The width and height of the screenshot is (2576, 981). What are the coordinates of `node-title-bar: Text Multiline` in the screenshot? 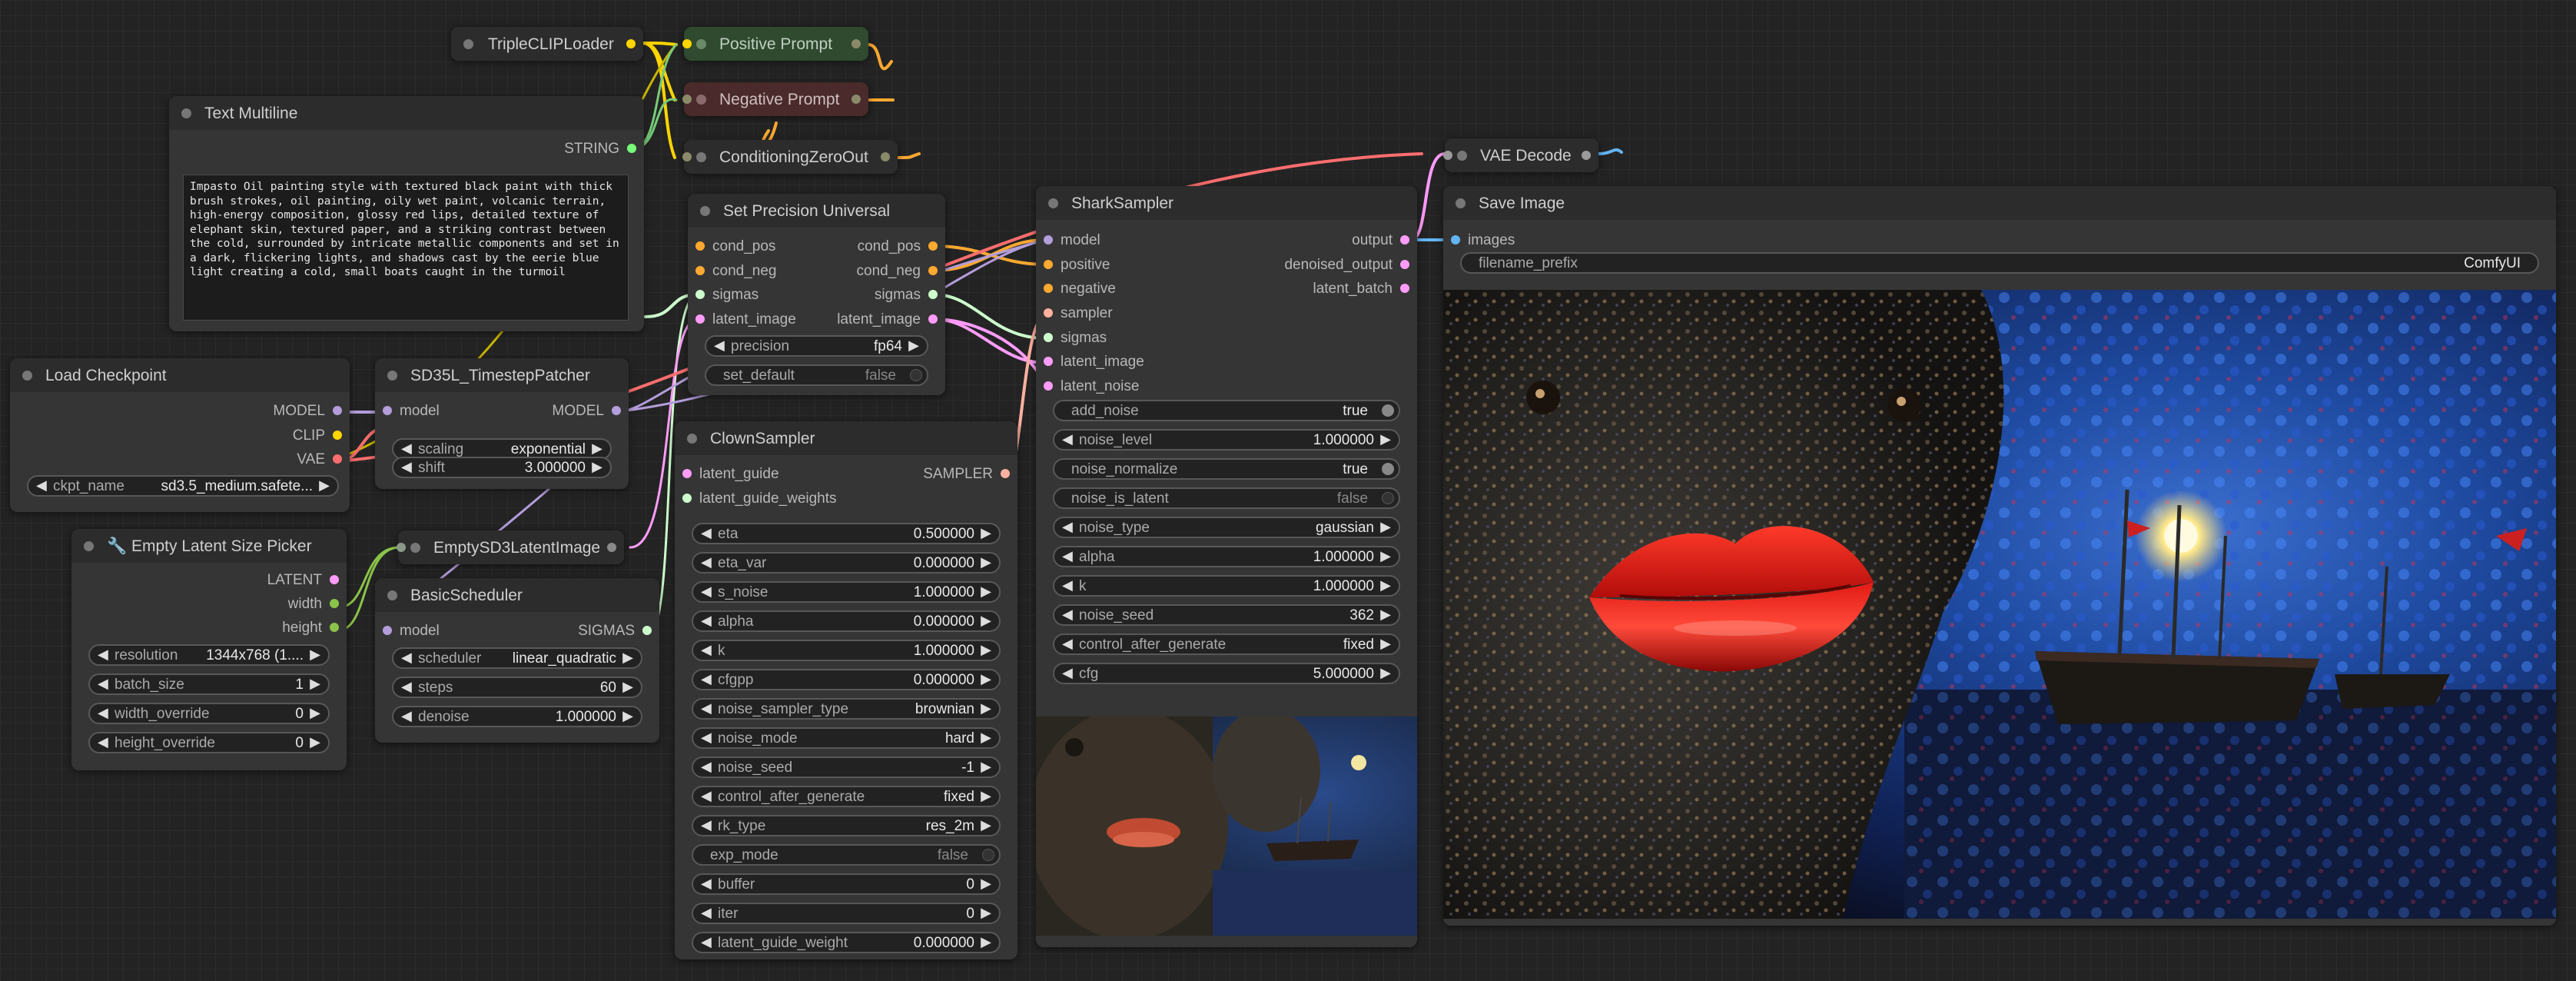 It's located at (406, 113).